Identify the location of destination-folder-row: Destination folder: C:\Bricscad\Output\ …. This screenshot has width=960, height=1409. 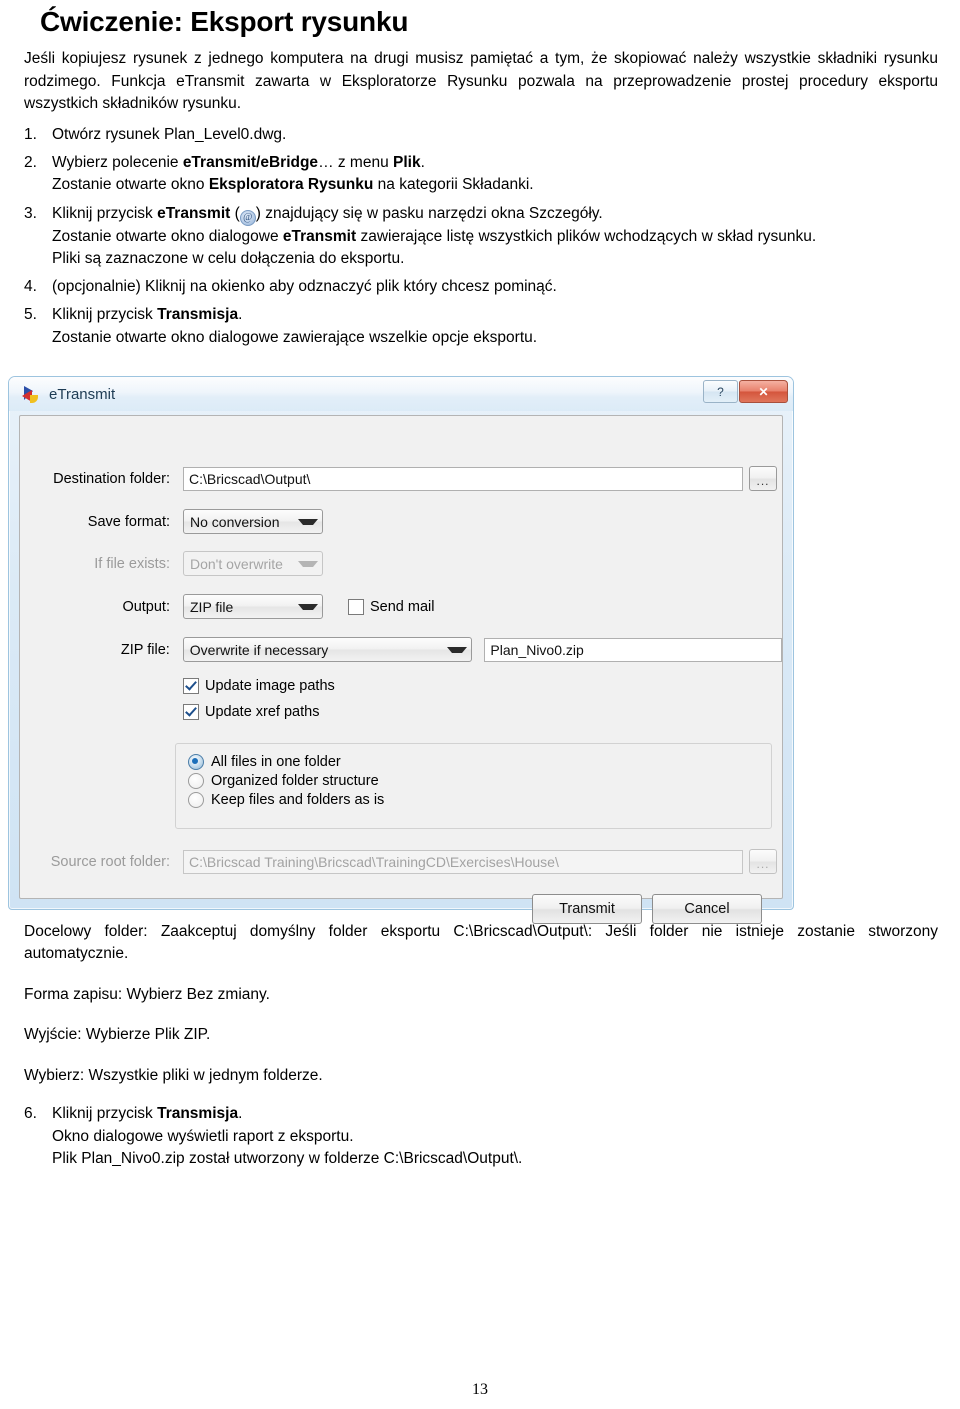
(401, 478).